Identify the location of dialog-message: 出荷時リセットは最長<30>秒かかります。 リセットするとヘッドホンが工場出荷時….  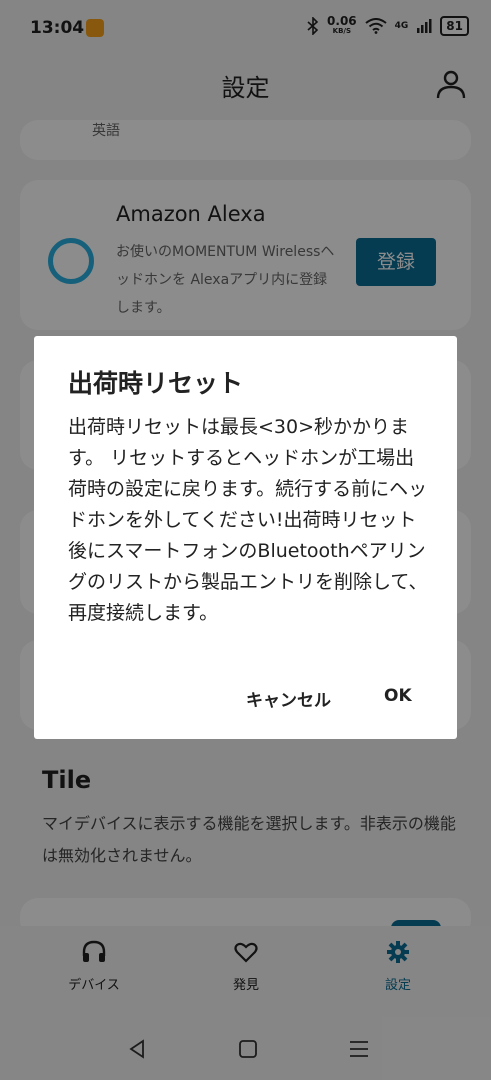
(248, 520).